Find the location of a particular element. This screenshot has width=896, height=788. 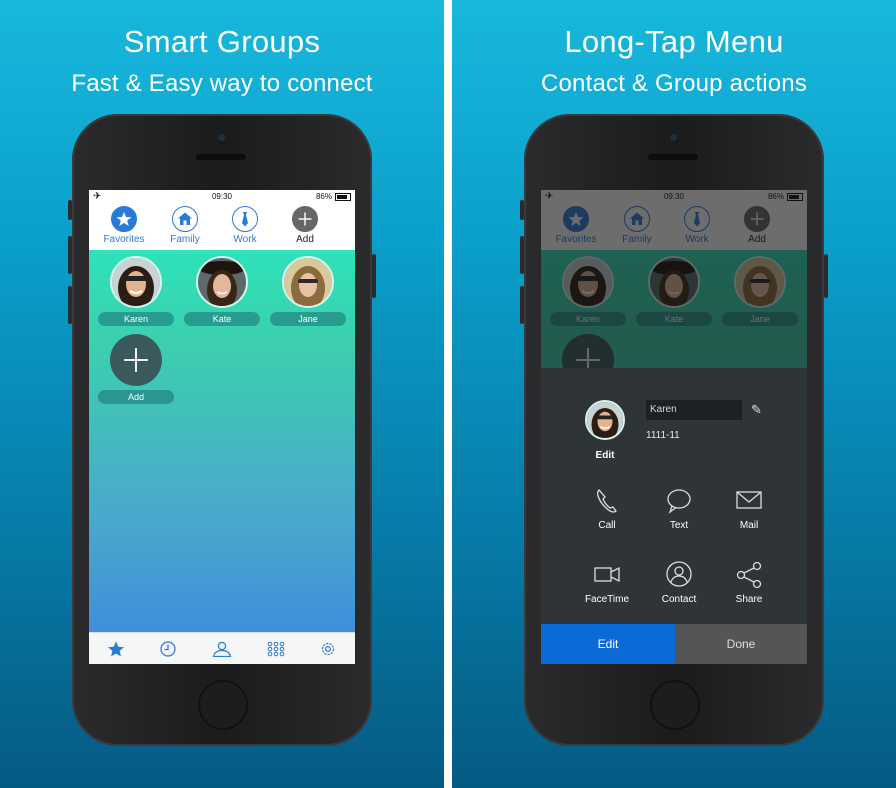

tab-add: Add is located at coordinates (305, 225).